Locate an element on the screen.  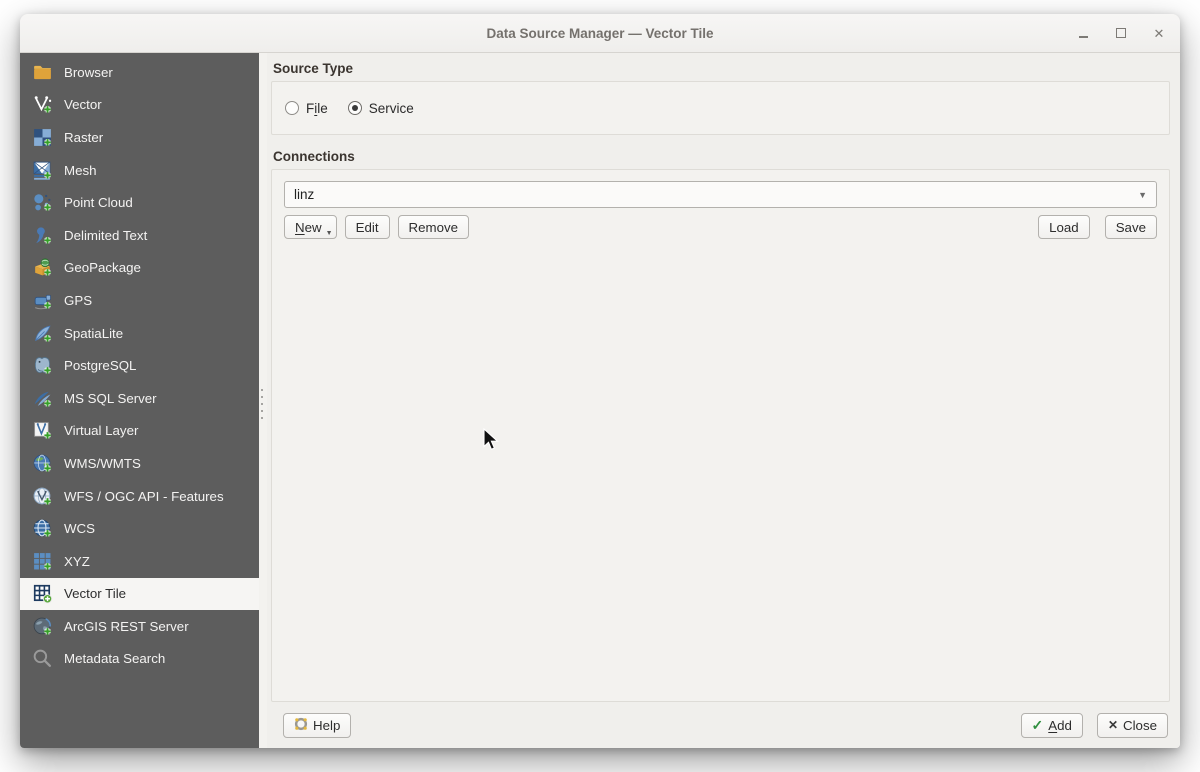
sidebar-item-label: GeoPackage is located at coordinates (102, 268).